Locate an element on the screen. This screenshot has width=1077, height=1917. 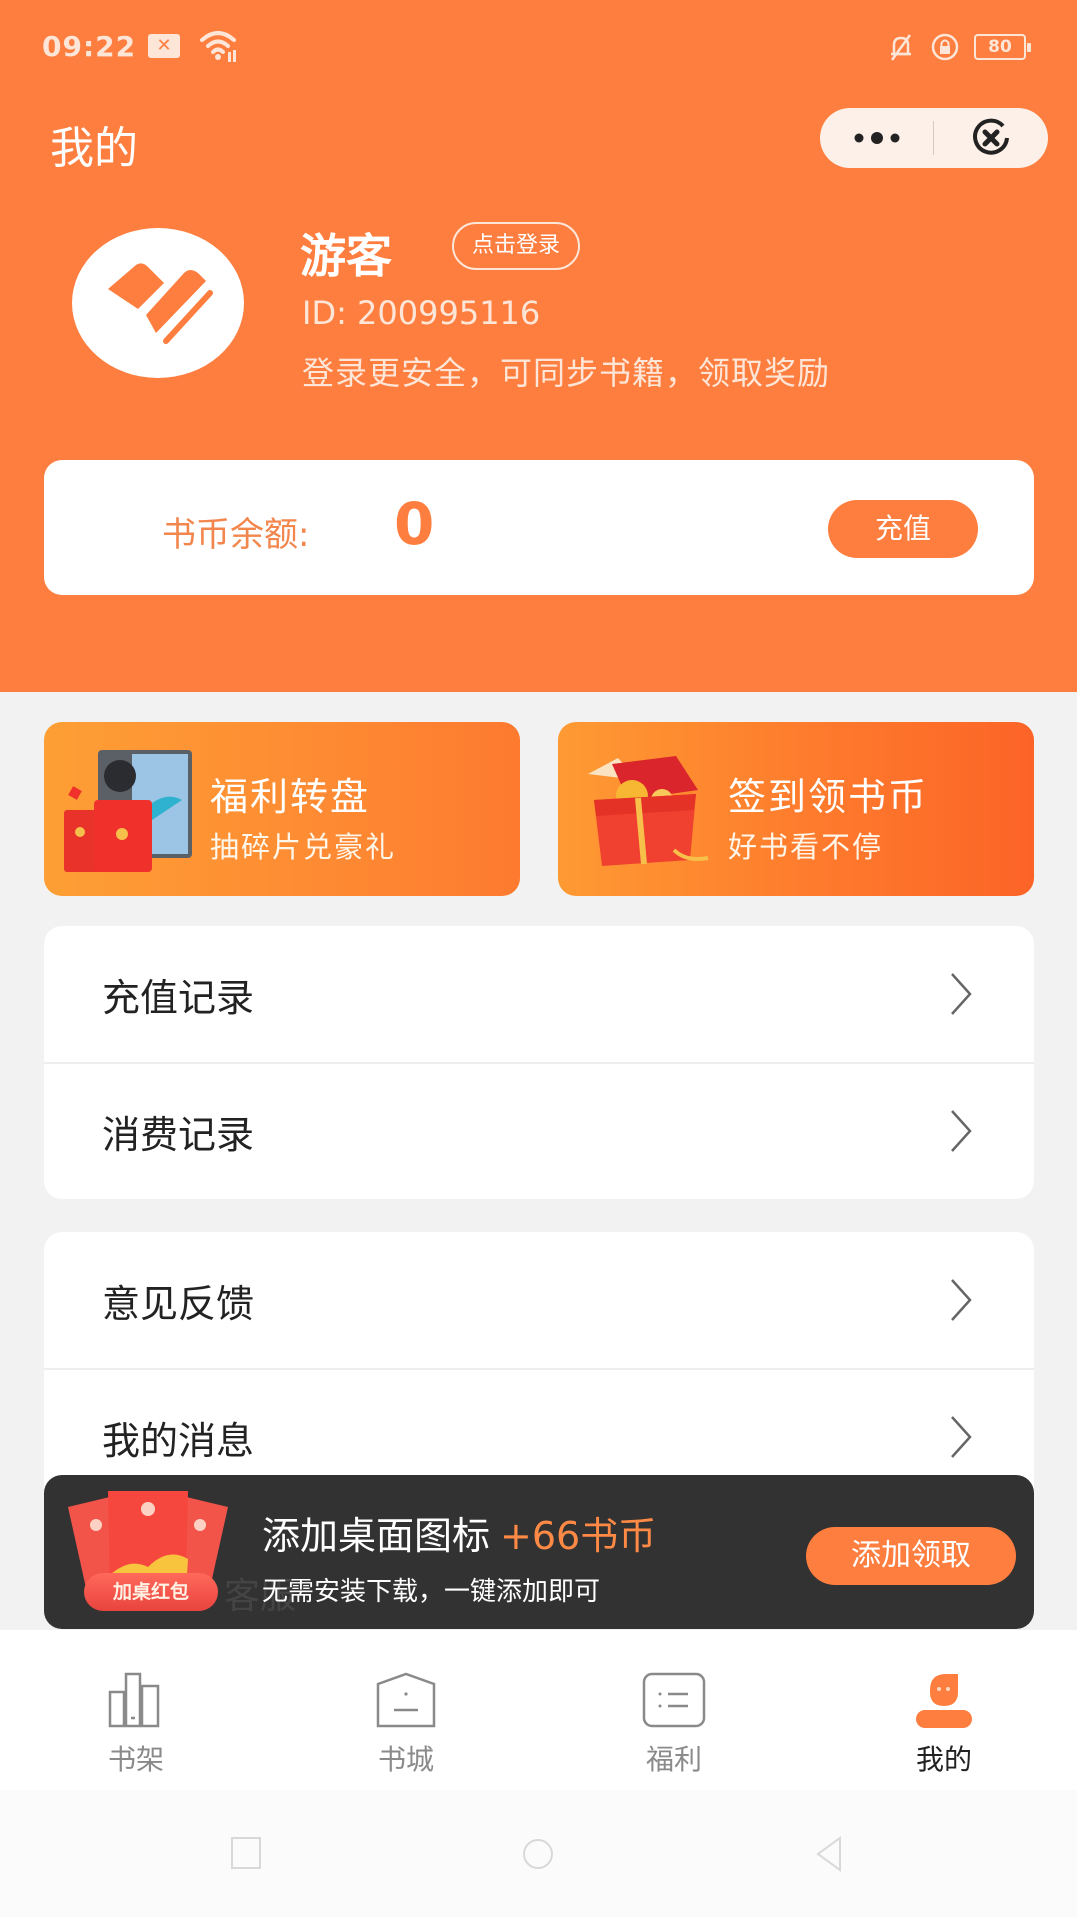
more-dots-icon is located at coordinates (876, 138).